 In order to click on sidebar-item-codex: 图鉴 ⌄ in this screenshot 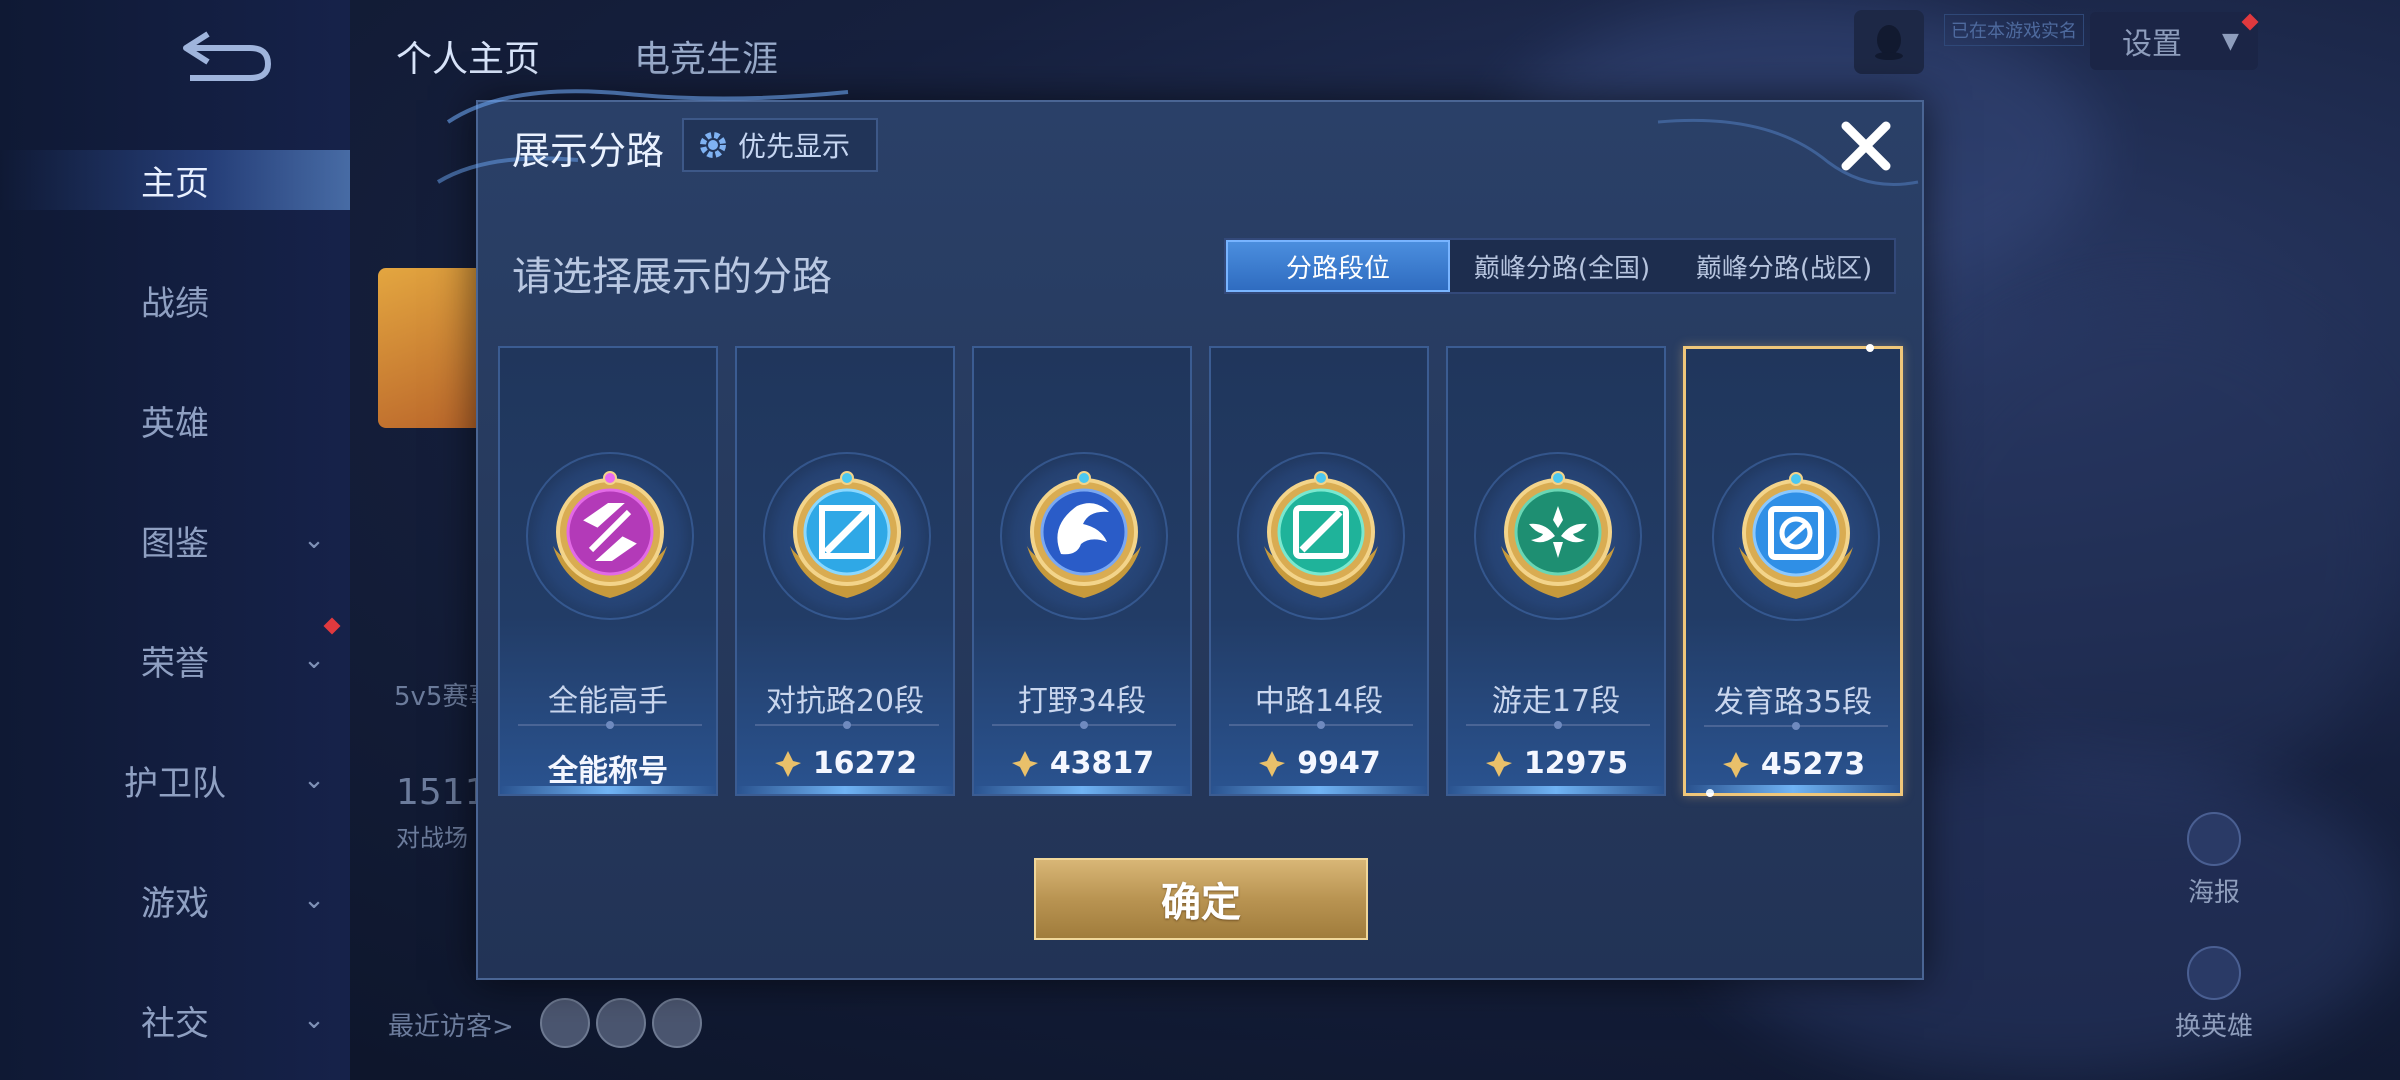, I will do `click(175, 540)`.